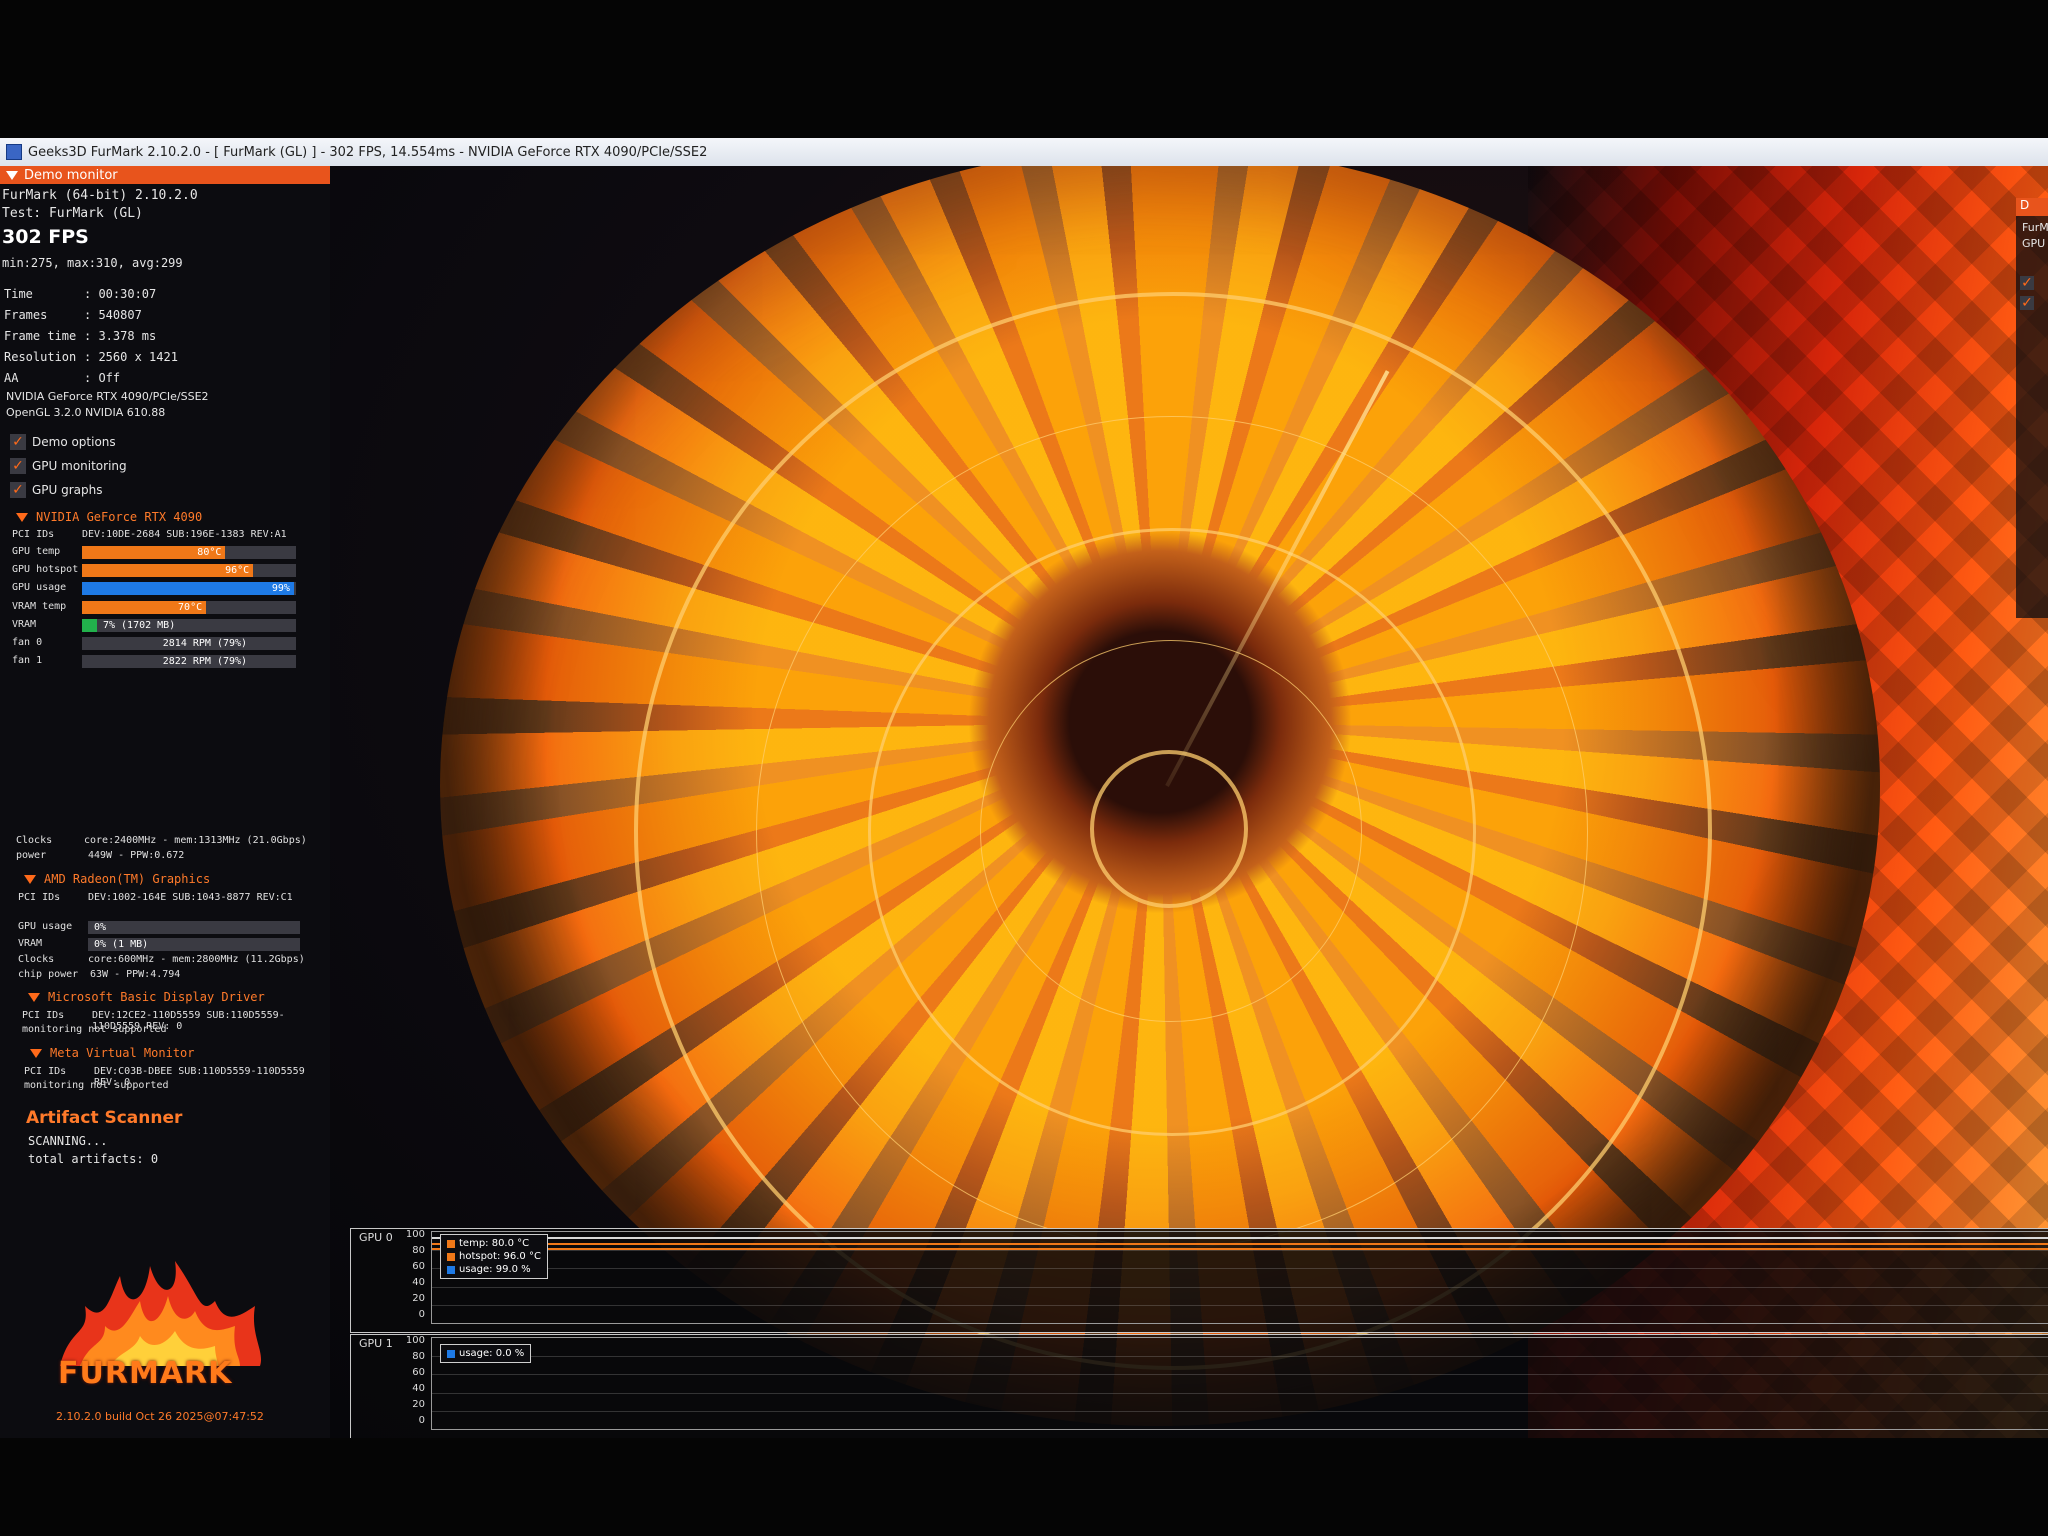 Image resolution: width=2048 pixels, height=1536 pixels. I want to click on gpu-section-msbasic: Microsoft Basic Display Driver, so click(146, 997).